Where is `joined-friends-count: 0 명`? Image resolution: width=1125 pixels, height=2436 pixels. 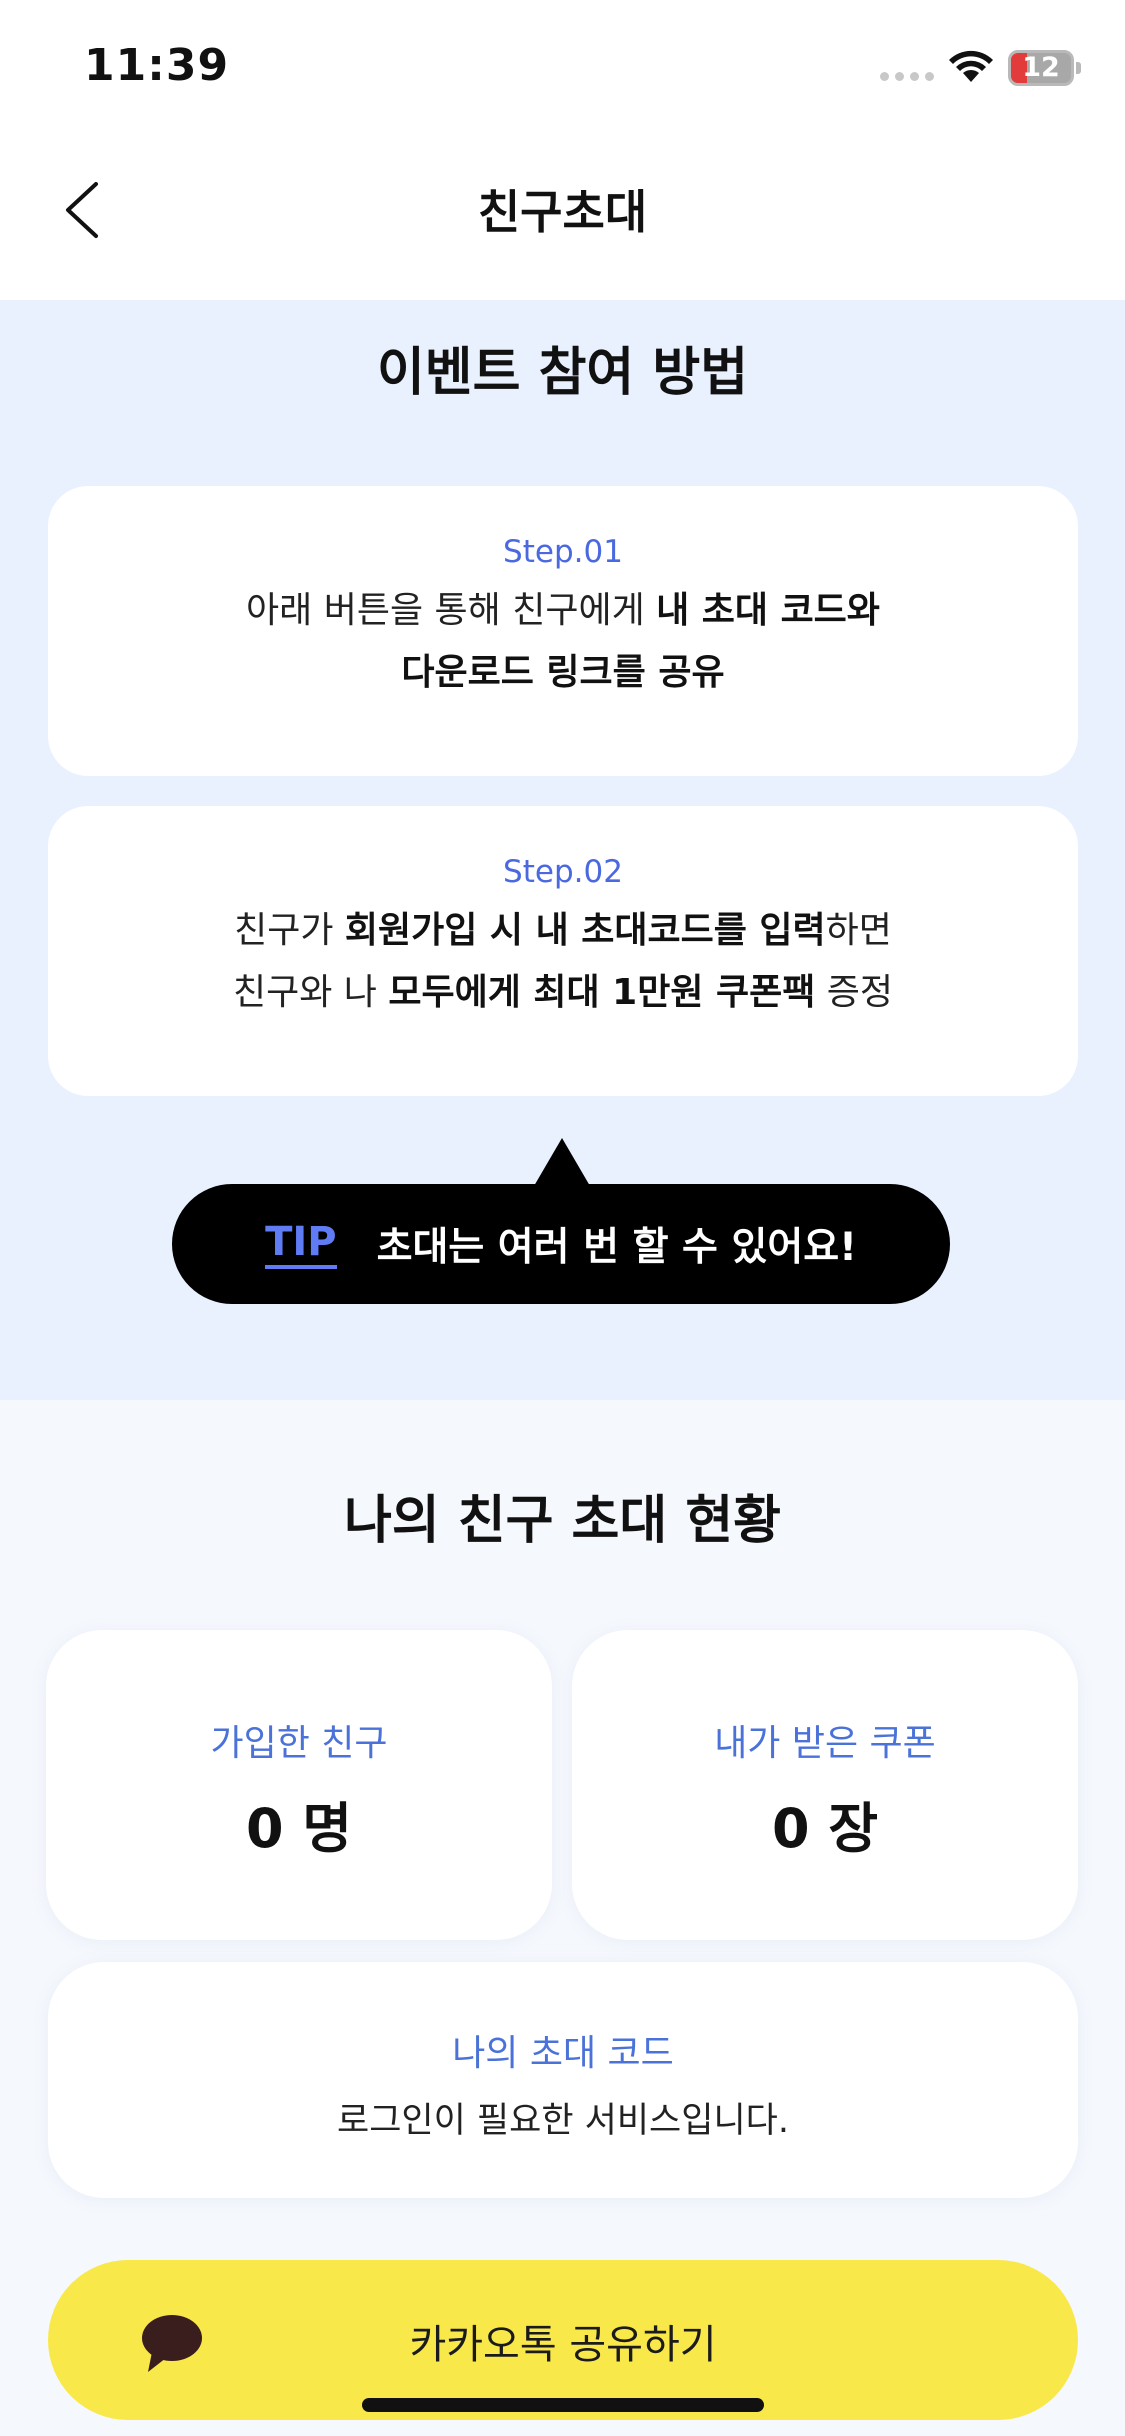
joined-friends-count: 0 명 is located at coordinates (299, 1828).